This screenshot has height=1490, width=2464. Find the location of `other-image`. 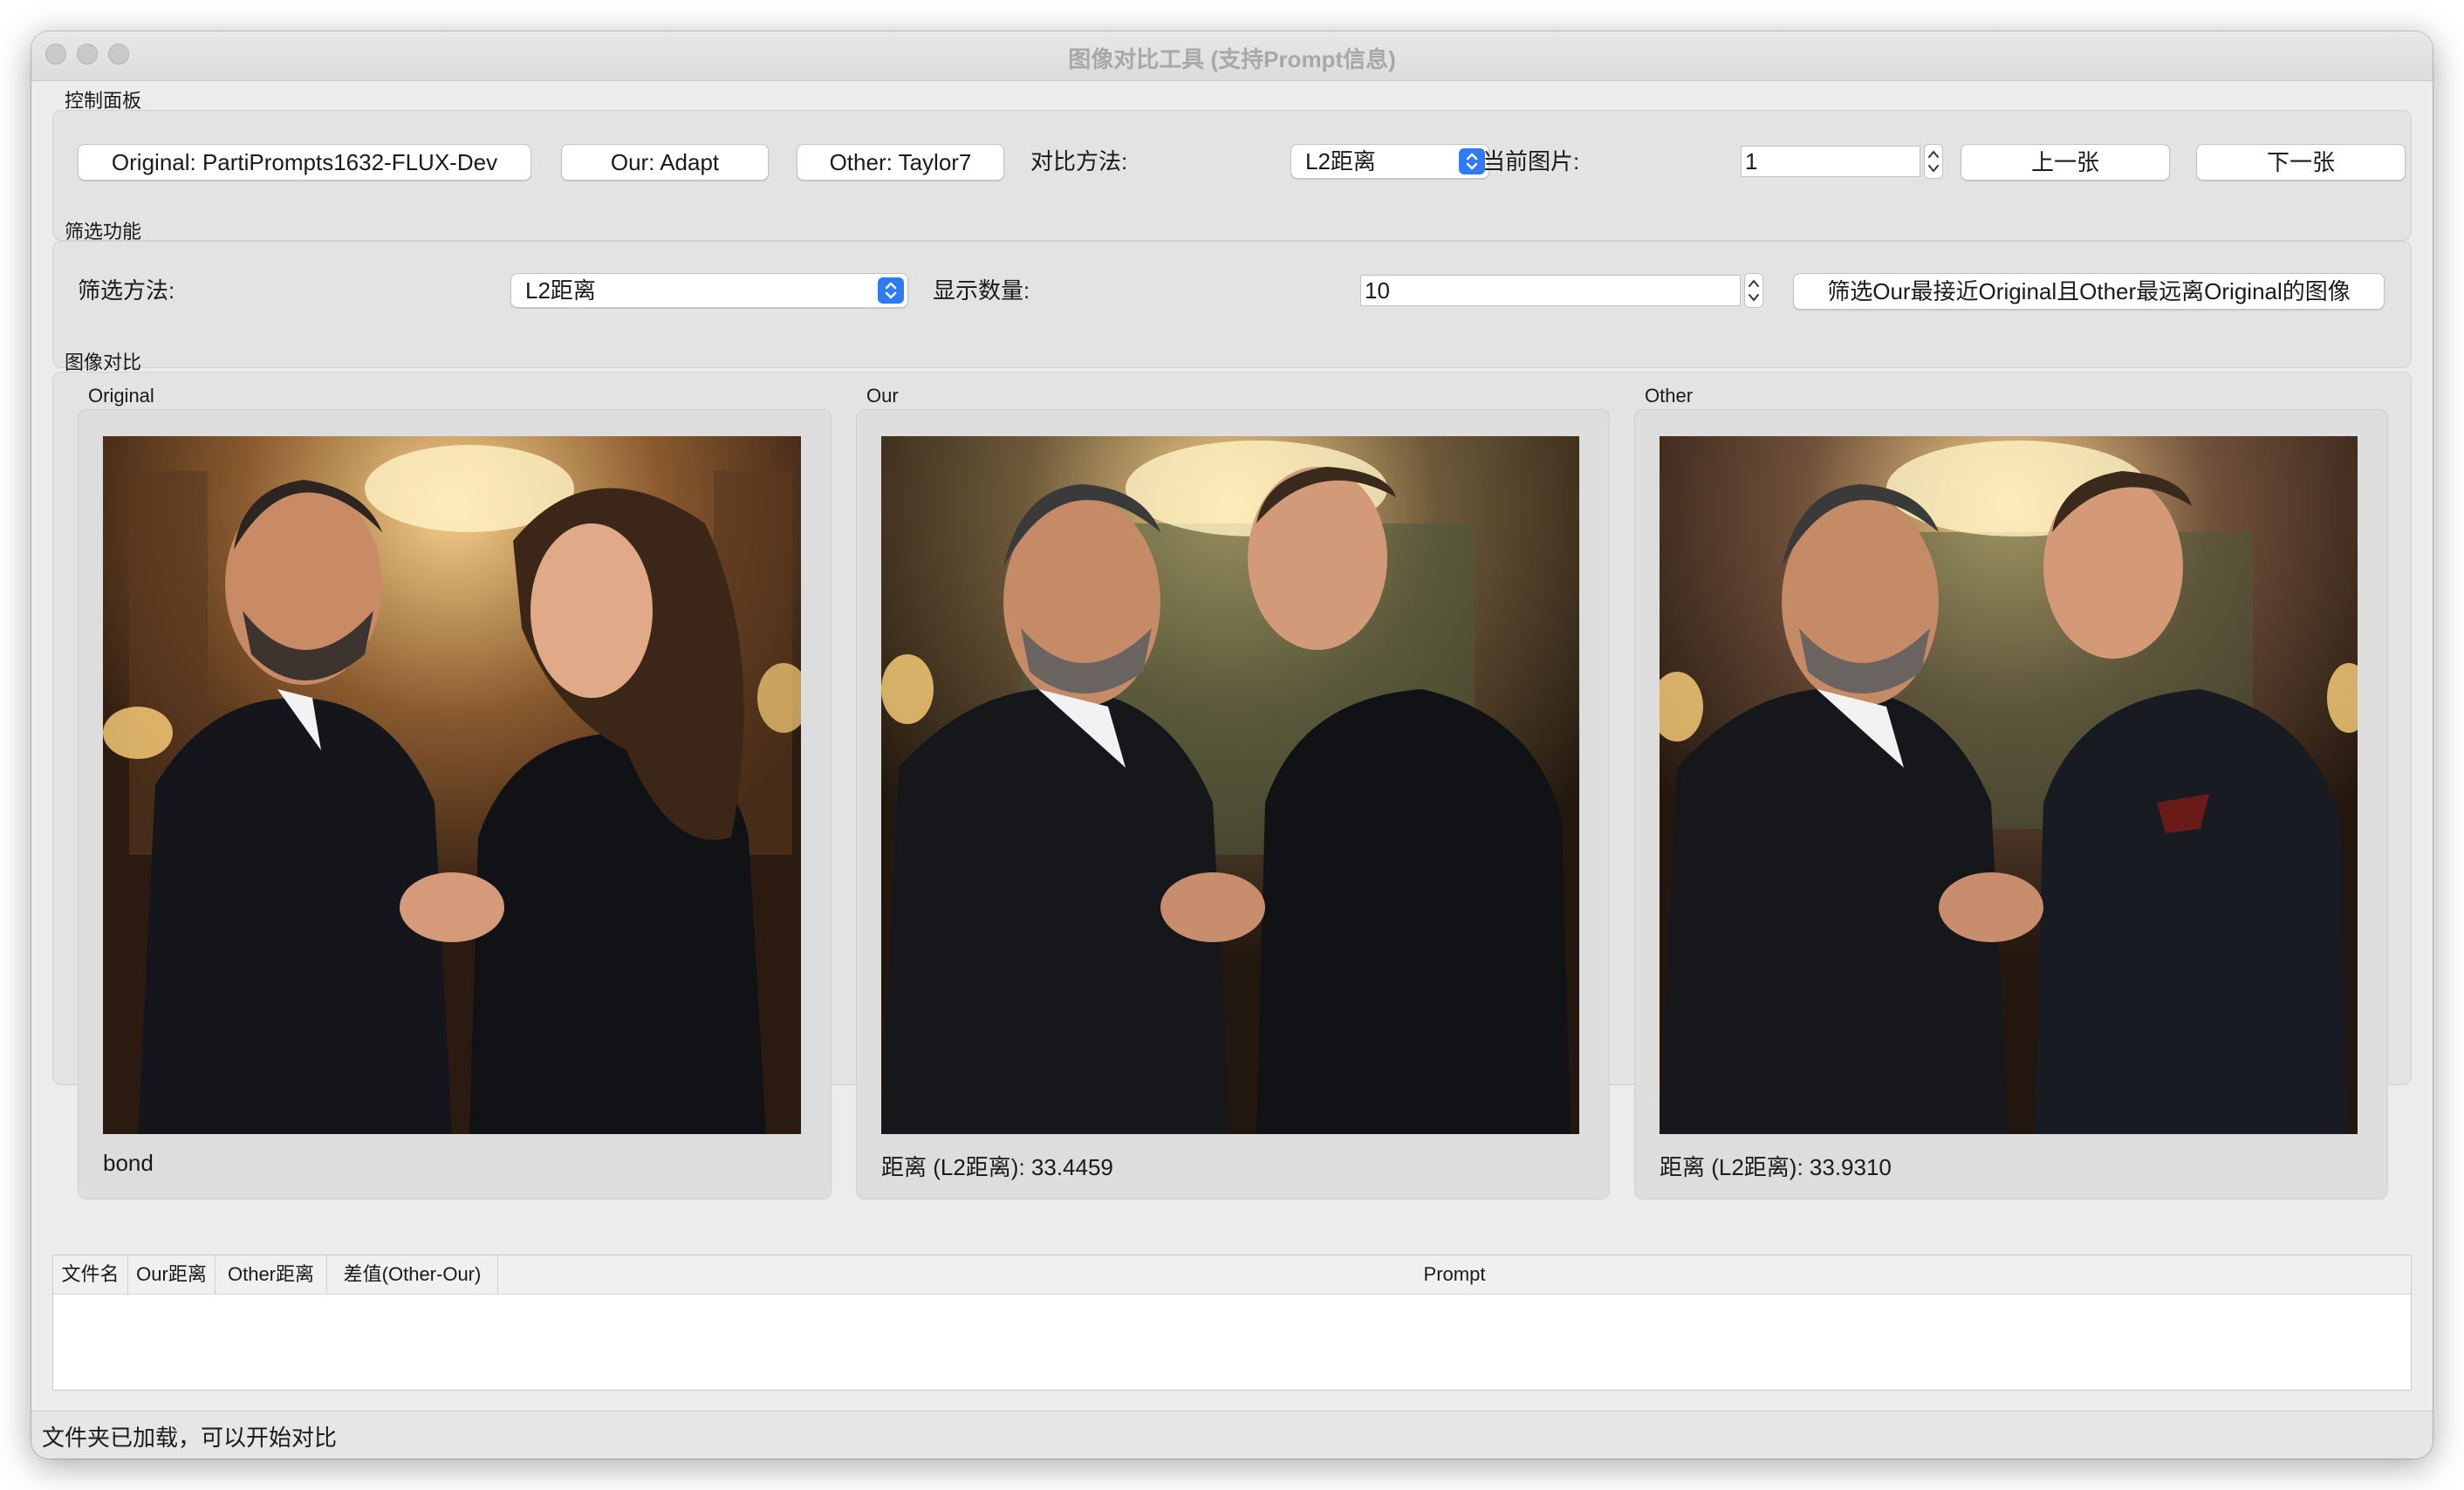

other-image is located at coordinates (2009, 785).